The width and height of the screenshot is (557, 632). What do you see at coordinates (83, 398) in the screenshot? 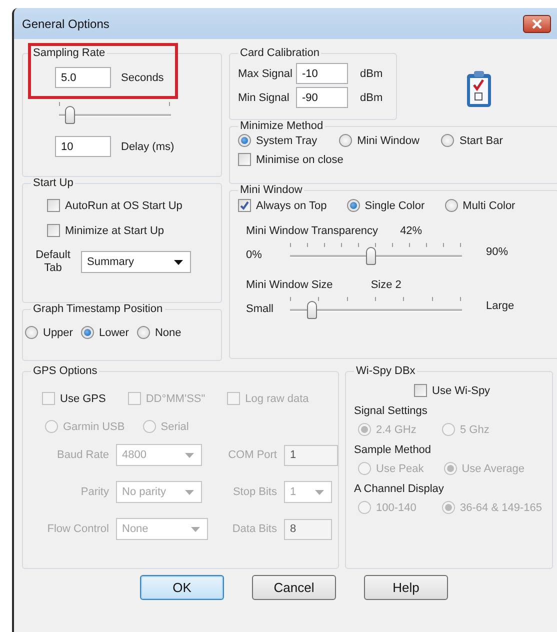
I see `checkbox-label: Use GPS` at bounding box center [83, 398].